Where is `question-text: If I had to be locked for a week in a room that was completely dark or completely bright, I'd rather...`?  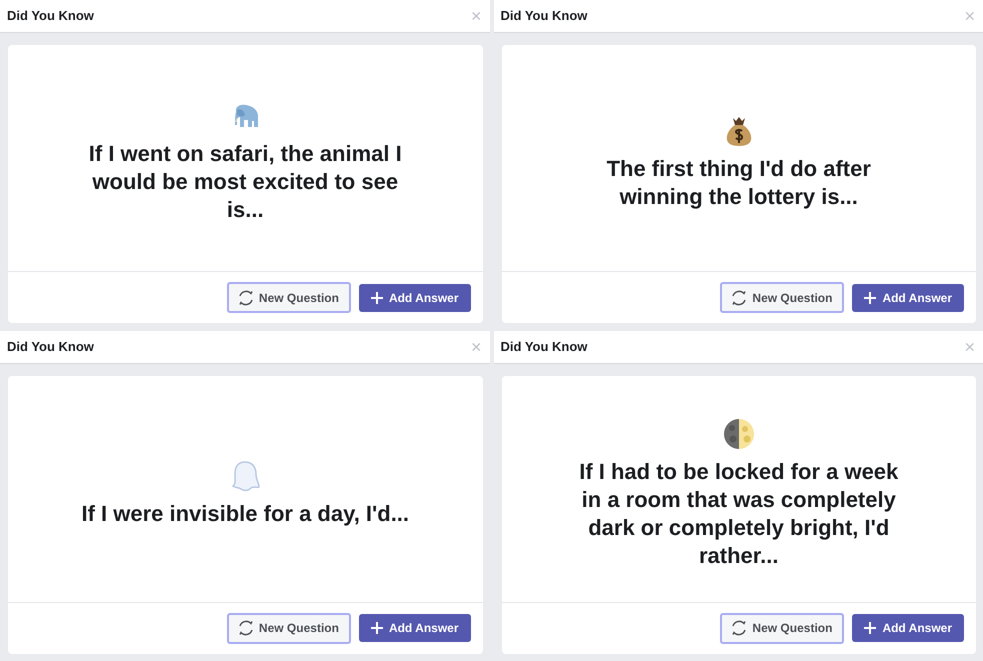 question-text: If I had to be locked for a week in a room that was completely dark or completely bright, I'd rather... is located at coordinates (739, 514).